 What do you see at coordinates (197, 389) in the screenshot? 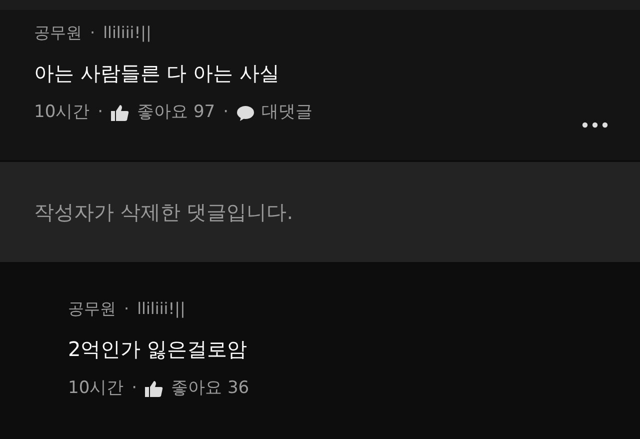
I see `like-button: 좋아요 36` at bounding box center [197, 389].